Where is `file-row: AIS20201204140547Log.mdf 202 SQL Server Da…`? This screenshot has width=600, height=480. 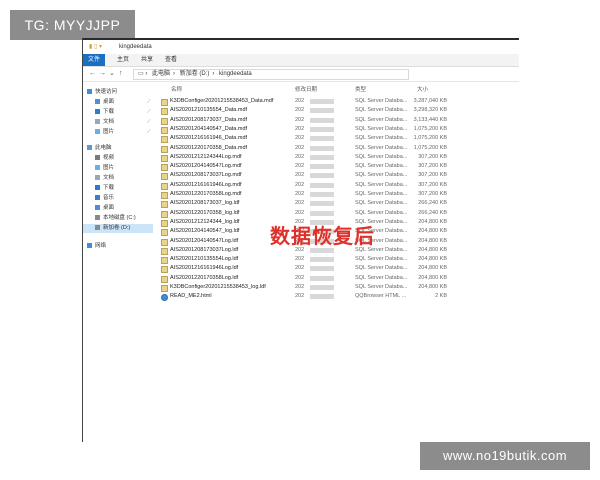 file-row: AIS20201204140547Log.mdf 202 SQL Server Da… is located at coordinates (306, 167).